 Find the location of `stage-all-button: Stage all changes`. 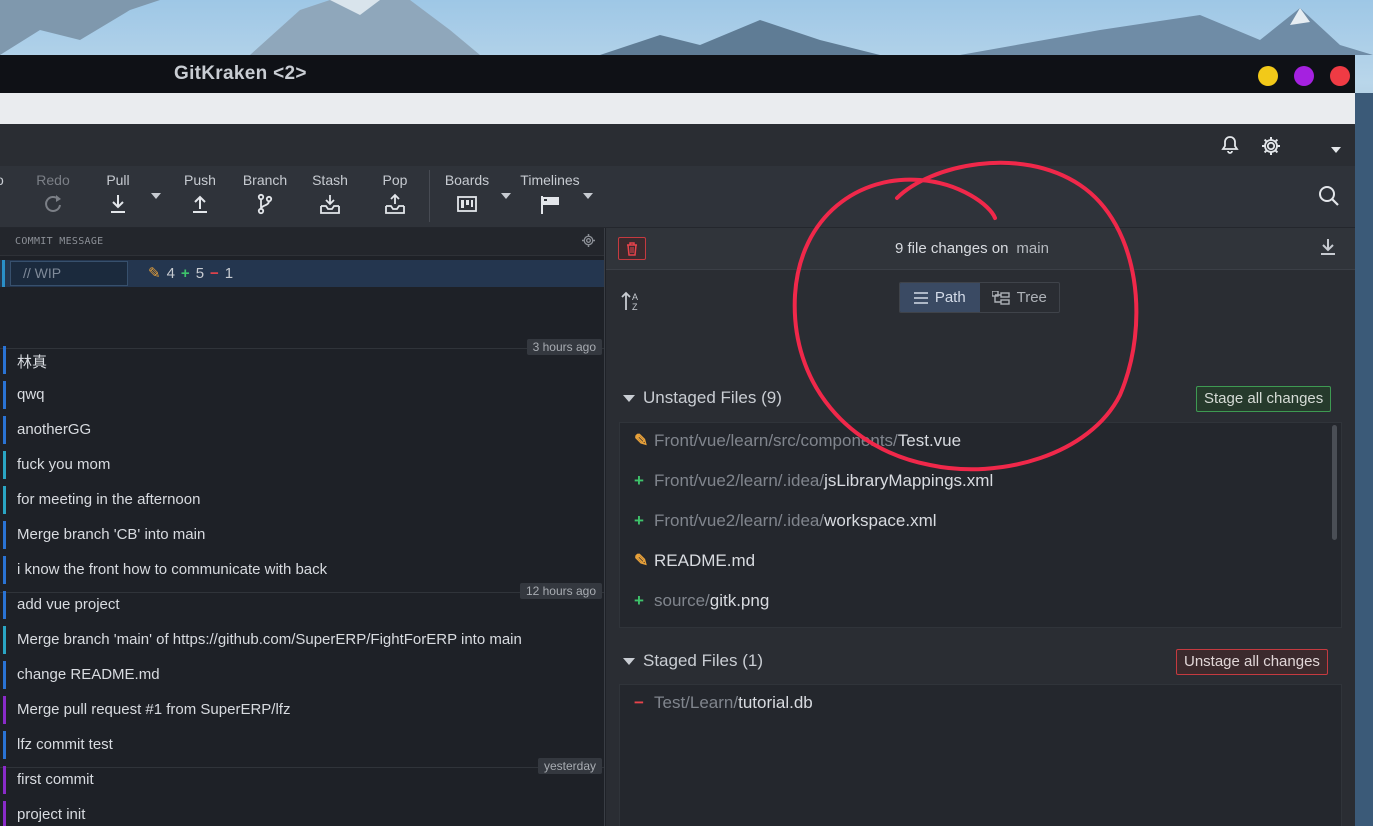

stage-all-button: Stage all changes is located at coordinates (1264, 399).